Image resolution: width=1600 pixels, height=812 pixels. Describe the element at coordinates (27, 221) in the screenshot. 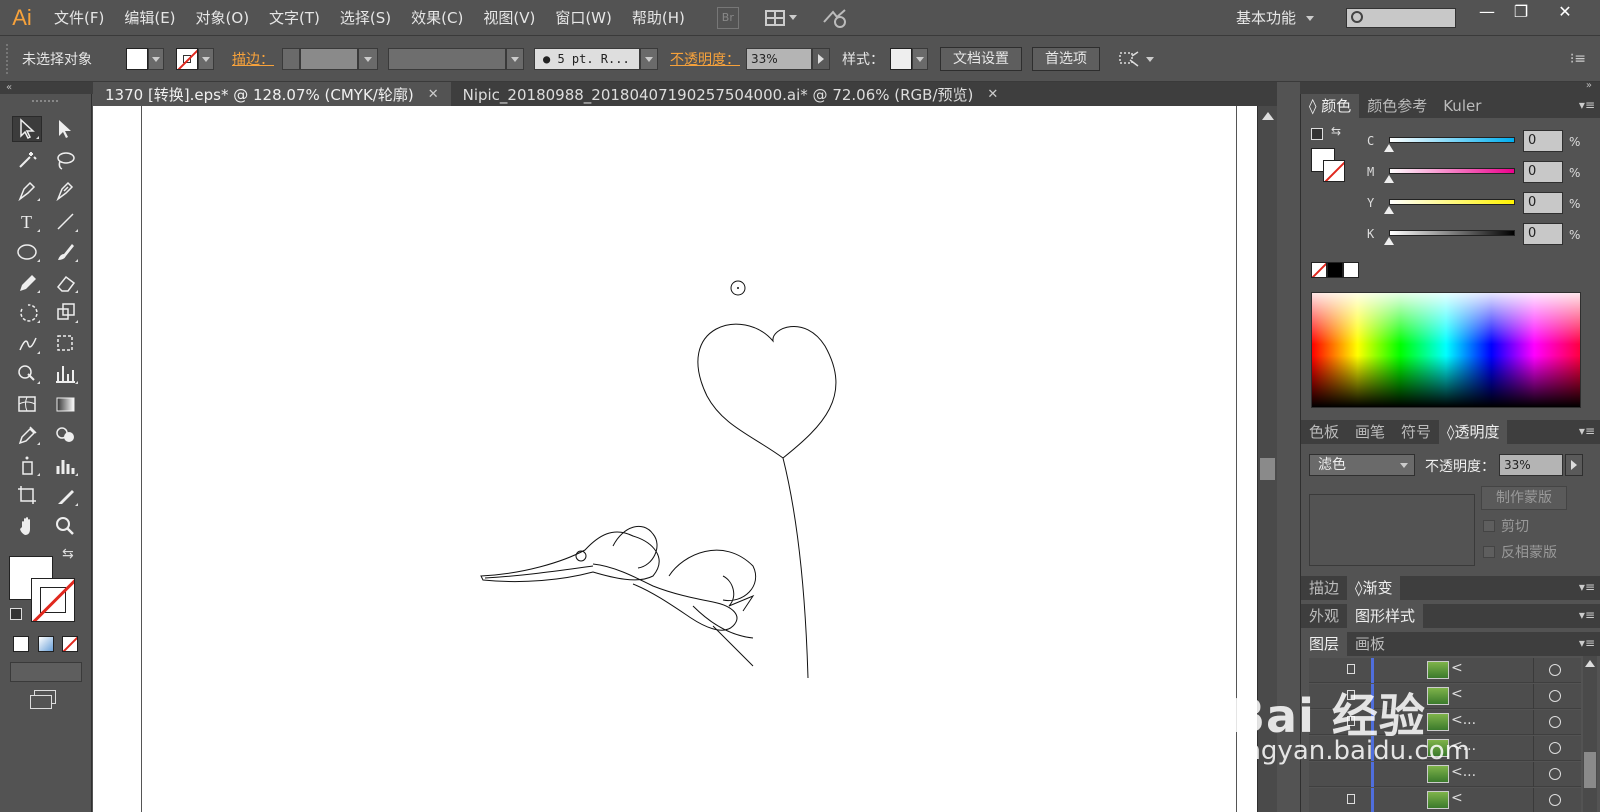

I see `type-tool: T` at that location.